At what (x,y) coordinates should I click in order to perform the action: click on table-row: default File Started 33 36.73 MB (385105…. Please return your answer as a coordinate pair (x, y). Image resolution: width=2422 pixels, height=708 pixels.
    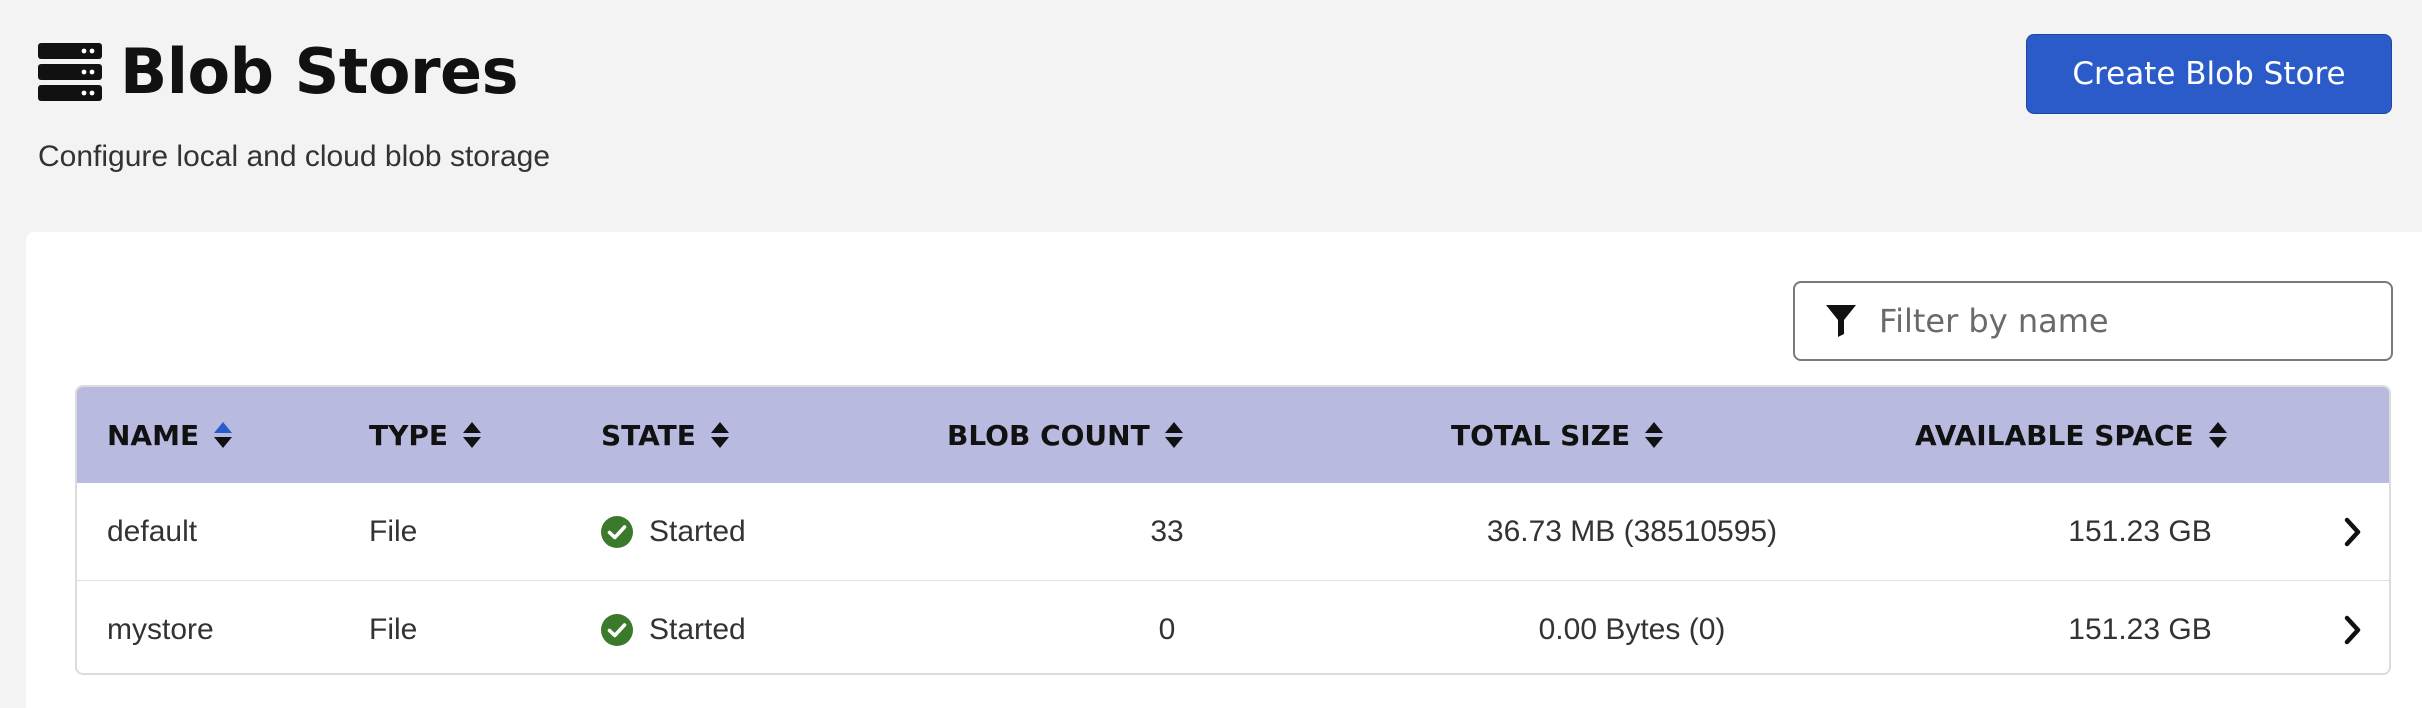
    Looking at the image, I should click on (1233, 532).